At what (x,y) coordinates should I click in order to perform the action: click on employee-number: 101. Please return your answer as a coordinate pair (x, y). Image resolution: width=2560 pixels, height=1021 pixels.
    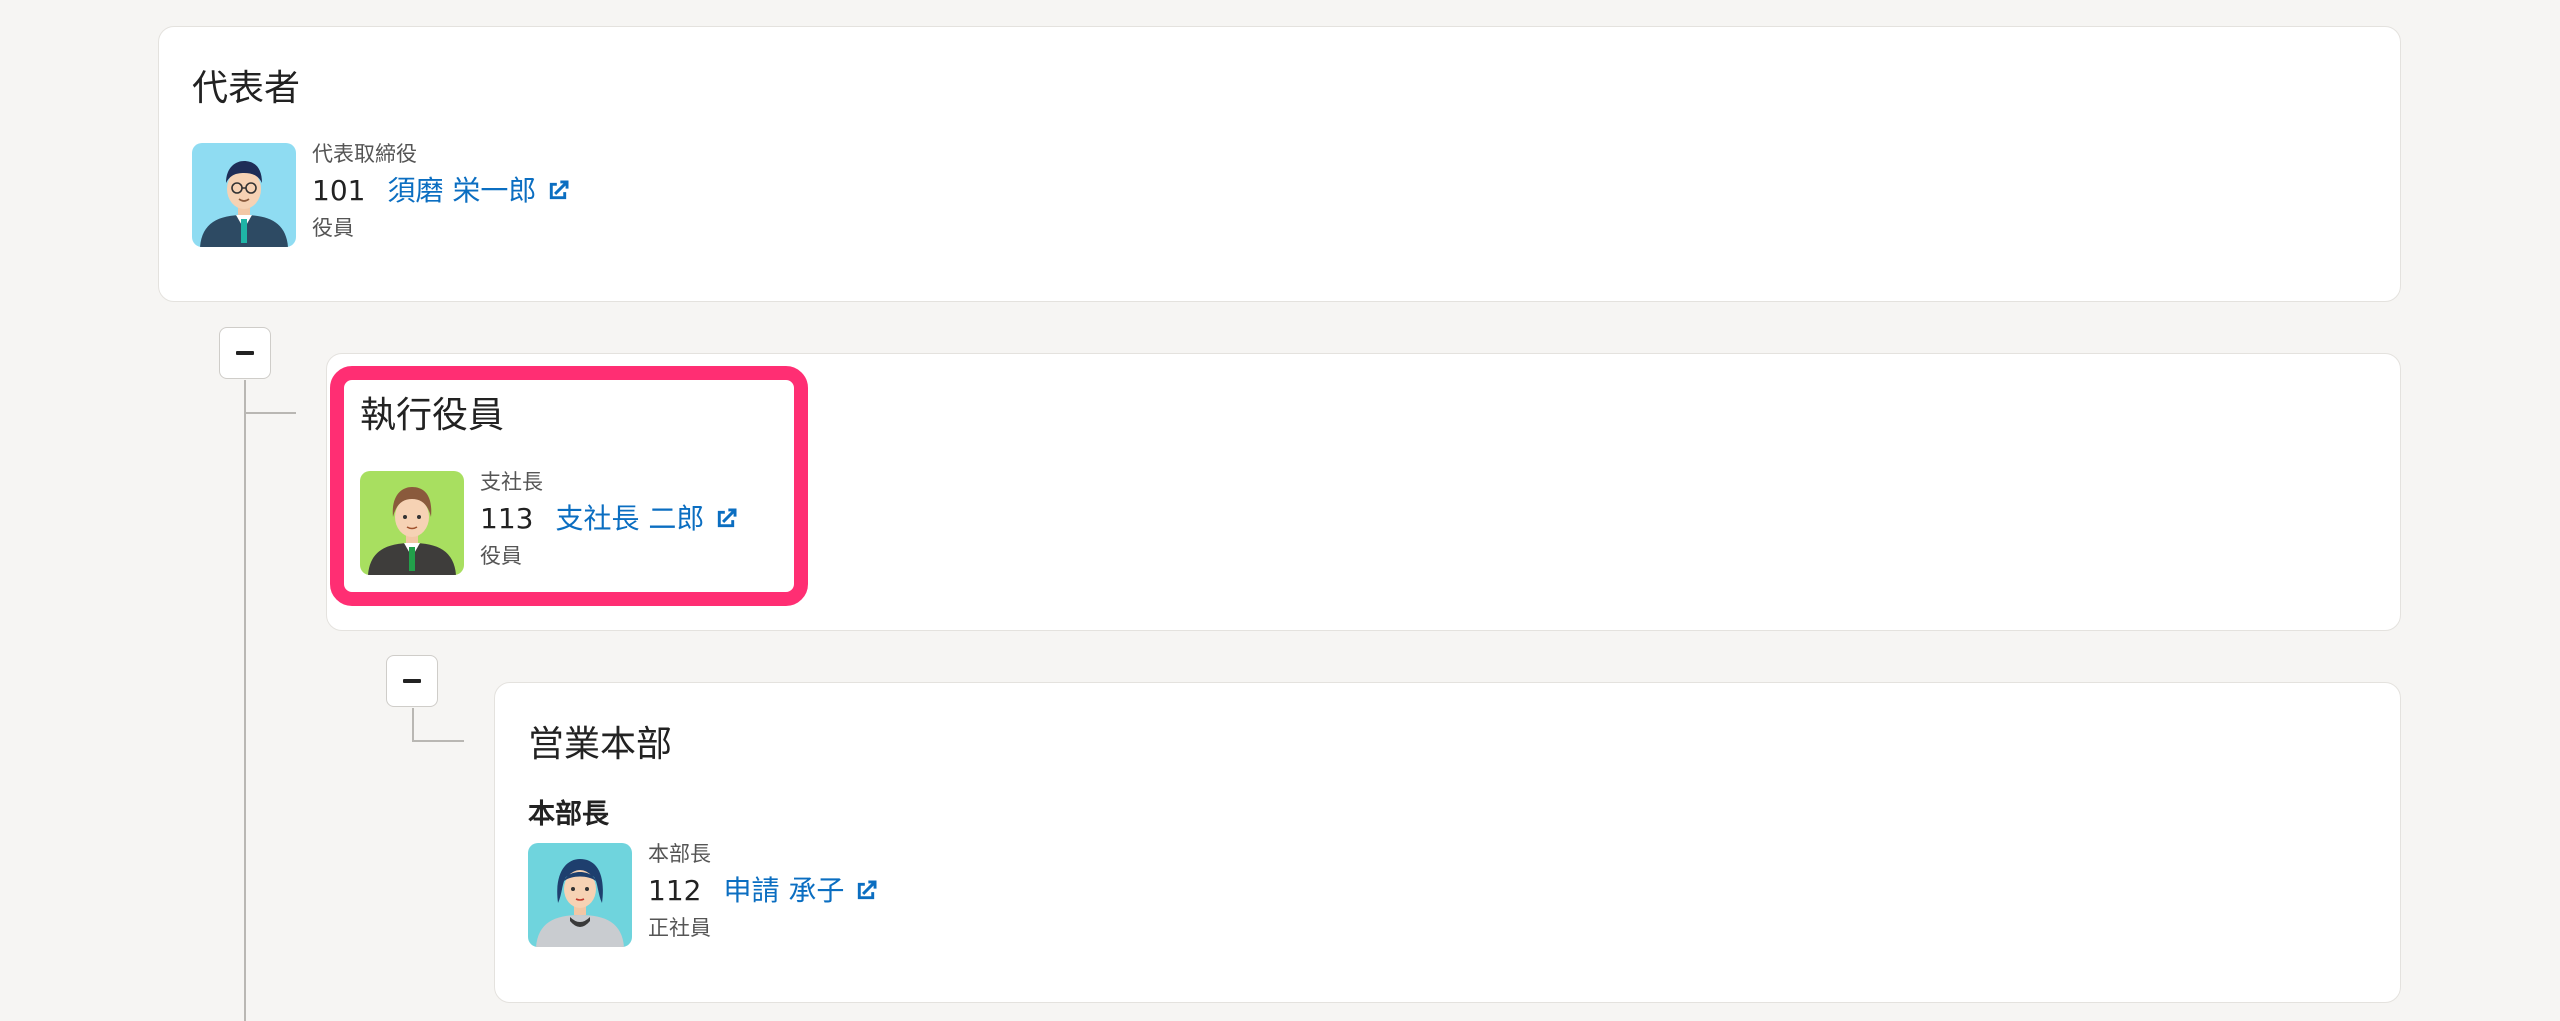
    Looking at the image, I should click on (339, 190).